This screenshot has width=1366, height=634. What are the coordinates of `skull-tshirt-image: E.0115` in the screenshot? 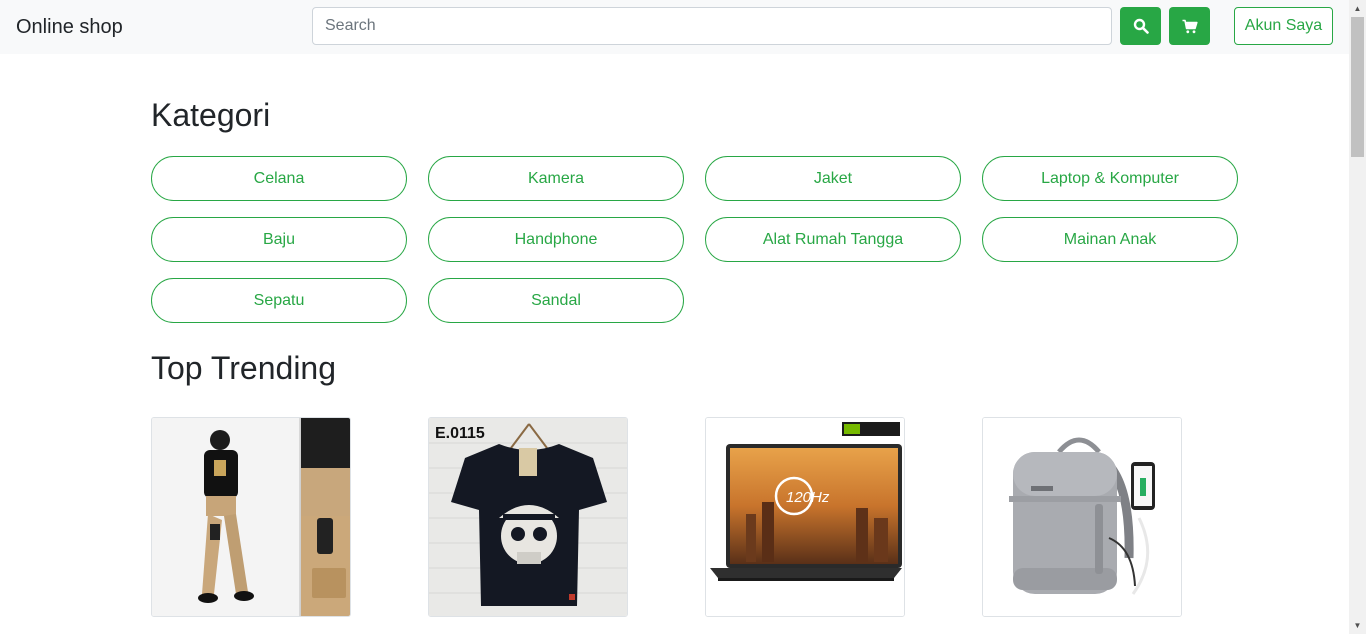 It's located at (528, 517).